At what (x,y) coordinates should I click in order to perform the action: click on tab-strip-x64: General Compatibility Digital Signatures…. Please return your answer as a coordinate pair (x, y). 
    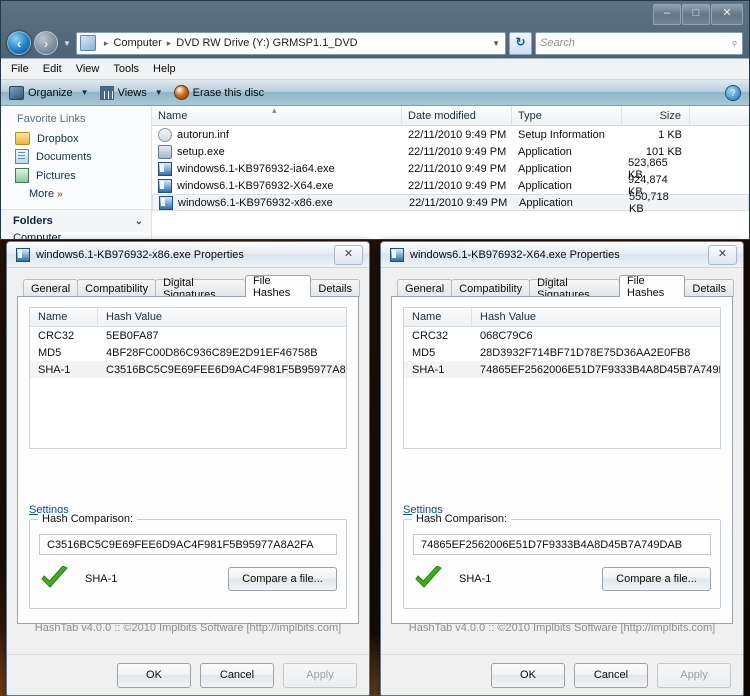
    Looking at the image, I should click on (562, 288).